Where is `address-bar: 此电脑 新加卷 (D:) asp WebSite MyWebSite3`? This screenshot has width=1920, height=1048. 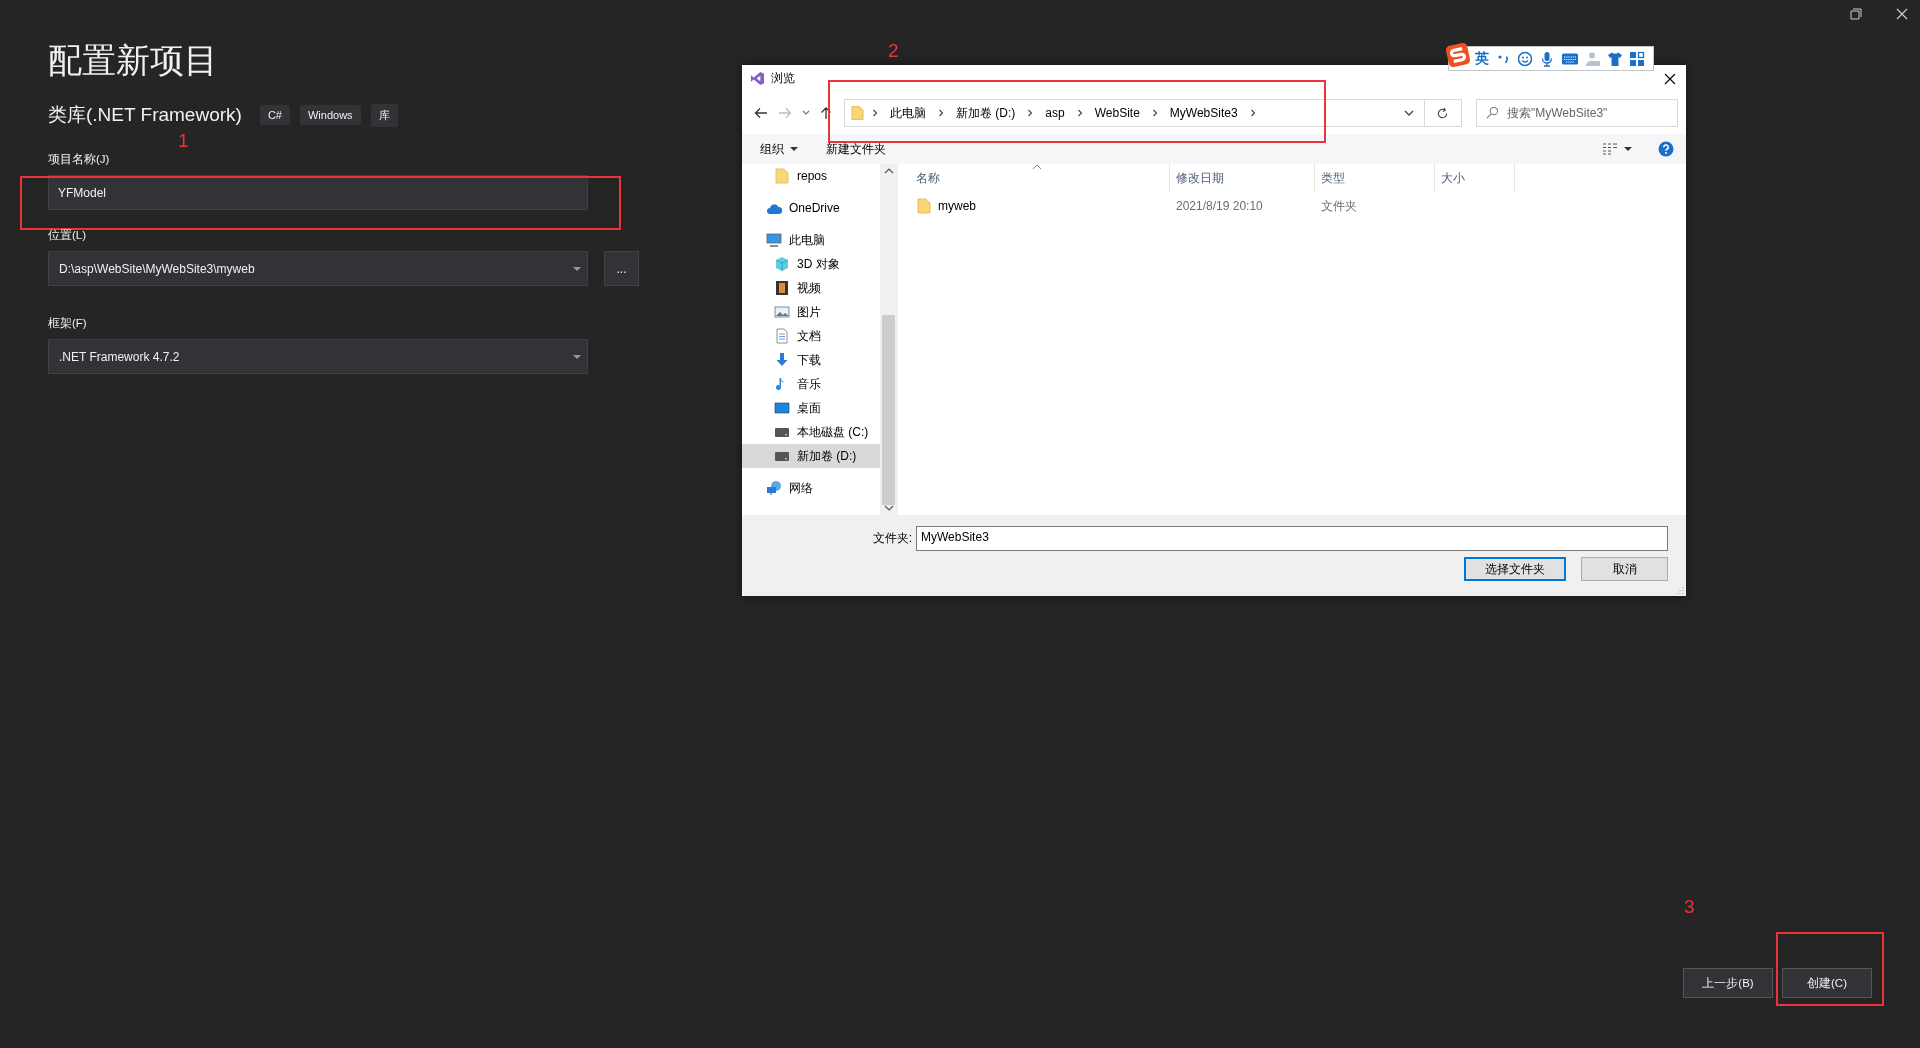 address-bar: 此电脑 新加卷 (D:) asp WebSite MyWebSite3 is located at coordinates (1135, 113).